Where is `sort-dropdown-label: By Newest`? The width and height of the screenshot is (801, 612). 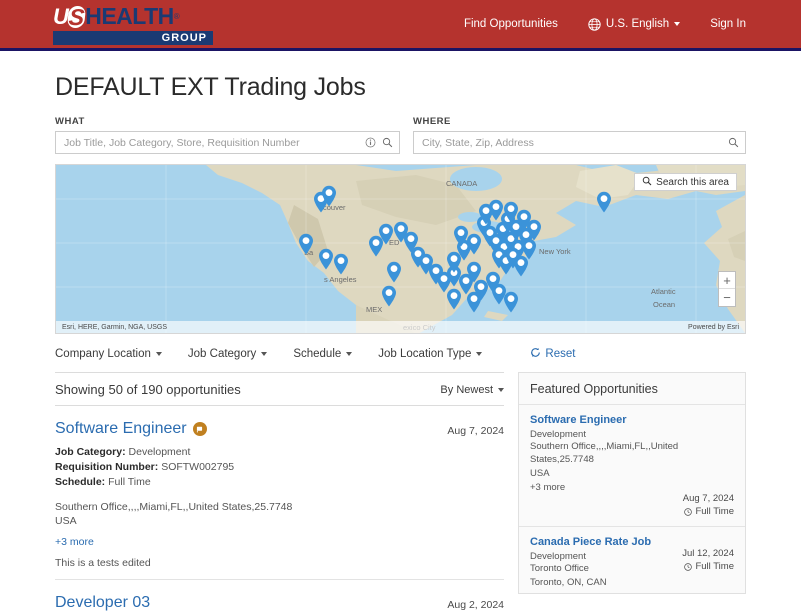
sort-dropdown-label: By Newest is located at coordinates (466, 389).